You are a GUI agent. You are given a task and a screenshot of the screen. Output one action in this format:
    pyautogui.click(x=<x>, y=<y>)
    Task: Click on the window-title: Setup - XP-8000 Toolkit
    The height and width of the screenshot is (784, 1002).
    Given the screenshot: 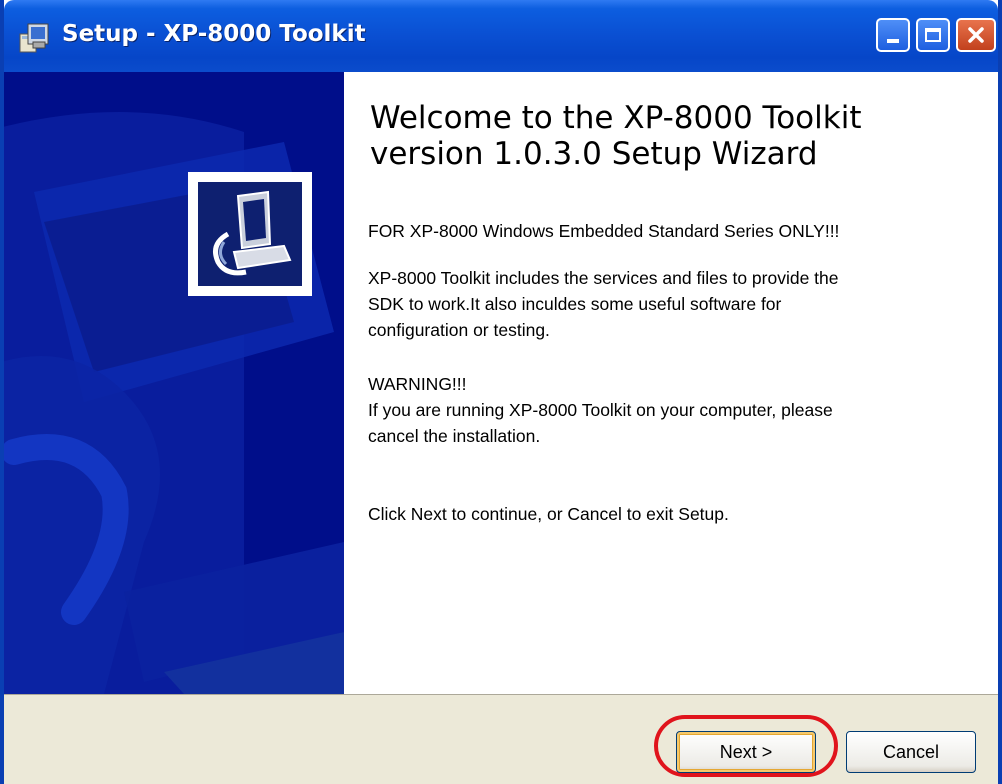 What is the action you would take?
    pyautogui.click(x=214, y=34)
    